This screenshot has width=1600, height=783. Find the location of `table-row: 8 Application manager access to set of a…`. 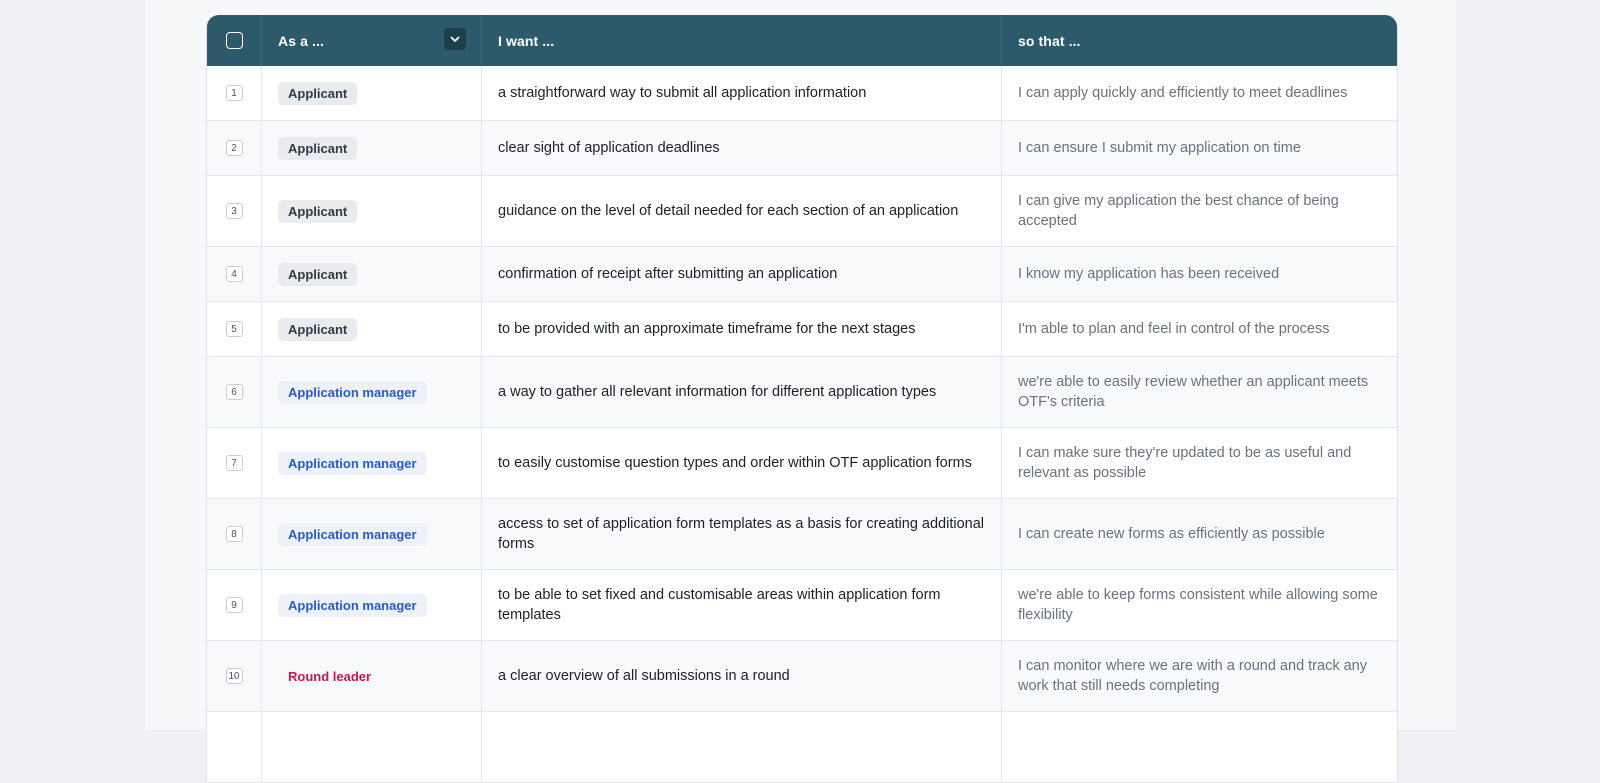

table-row: 8 Application manager access to set of a… is located at coordinates (802, 534).